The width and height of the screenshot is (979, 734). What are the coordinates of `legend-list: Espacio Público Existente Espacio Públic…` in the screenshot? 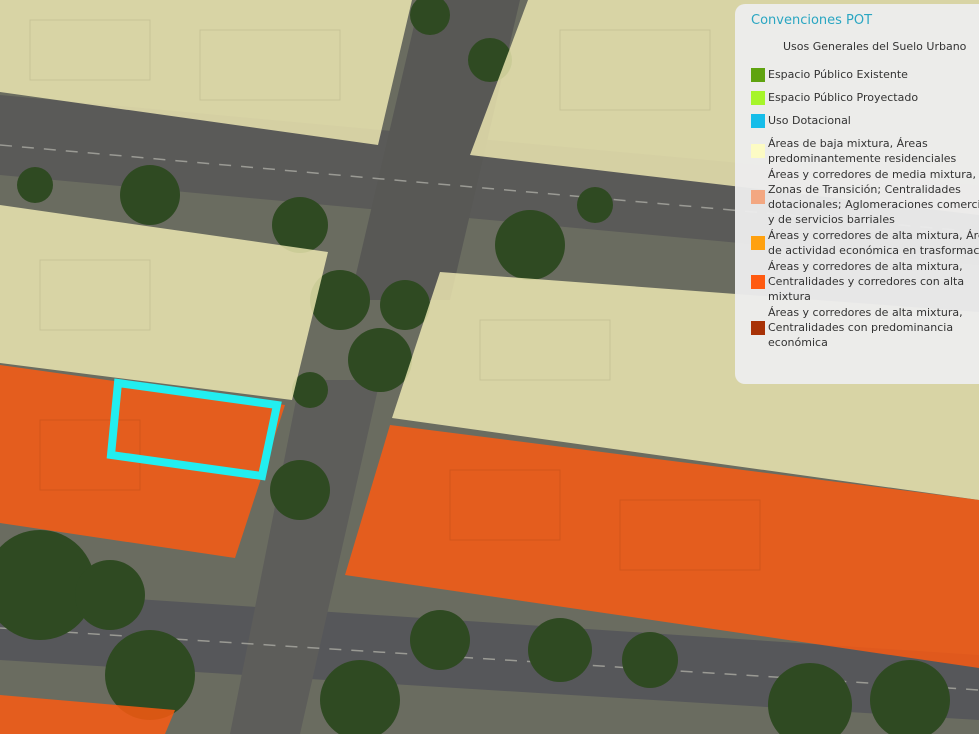 It's located at (865, 208).